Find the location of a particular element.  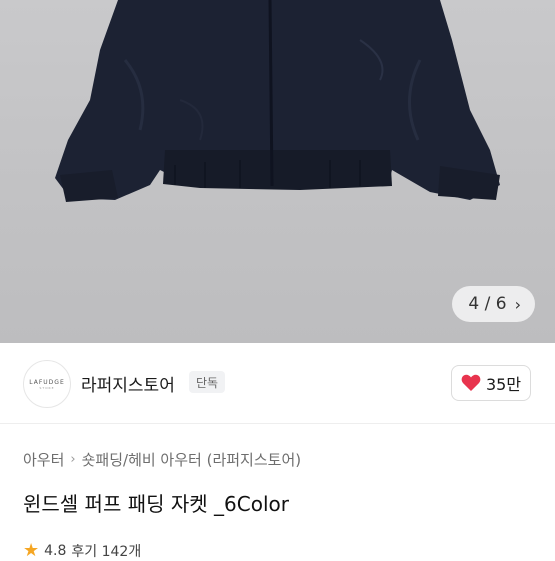

store-avatar: LAFUDGE STORE is located at coordinates (47, 384).